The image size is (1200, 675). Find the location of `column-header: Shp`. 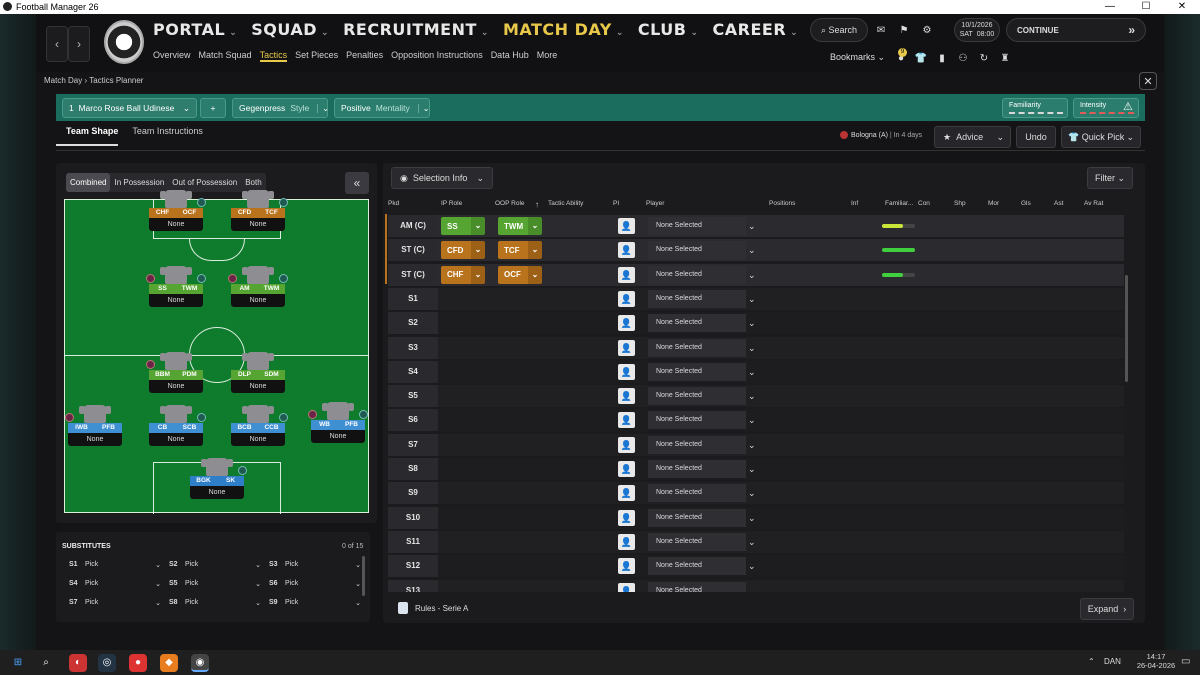

column-header: Shp is located at coordinates (960, 203).